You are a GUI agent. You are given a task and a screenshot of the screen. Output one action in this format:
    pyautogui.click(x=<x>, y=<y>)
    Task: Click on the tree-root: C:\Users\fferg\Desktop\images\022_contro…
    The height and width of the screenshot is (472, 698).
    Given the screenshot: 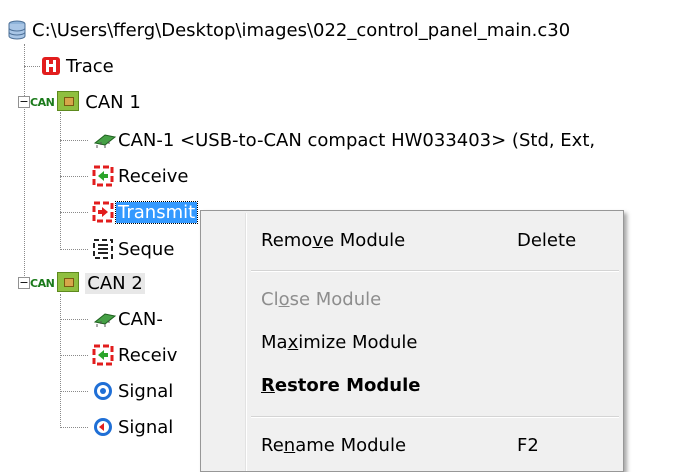 What is the action you would take?
    pyautogui.click(x=288, y=30)
    